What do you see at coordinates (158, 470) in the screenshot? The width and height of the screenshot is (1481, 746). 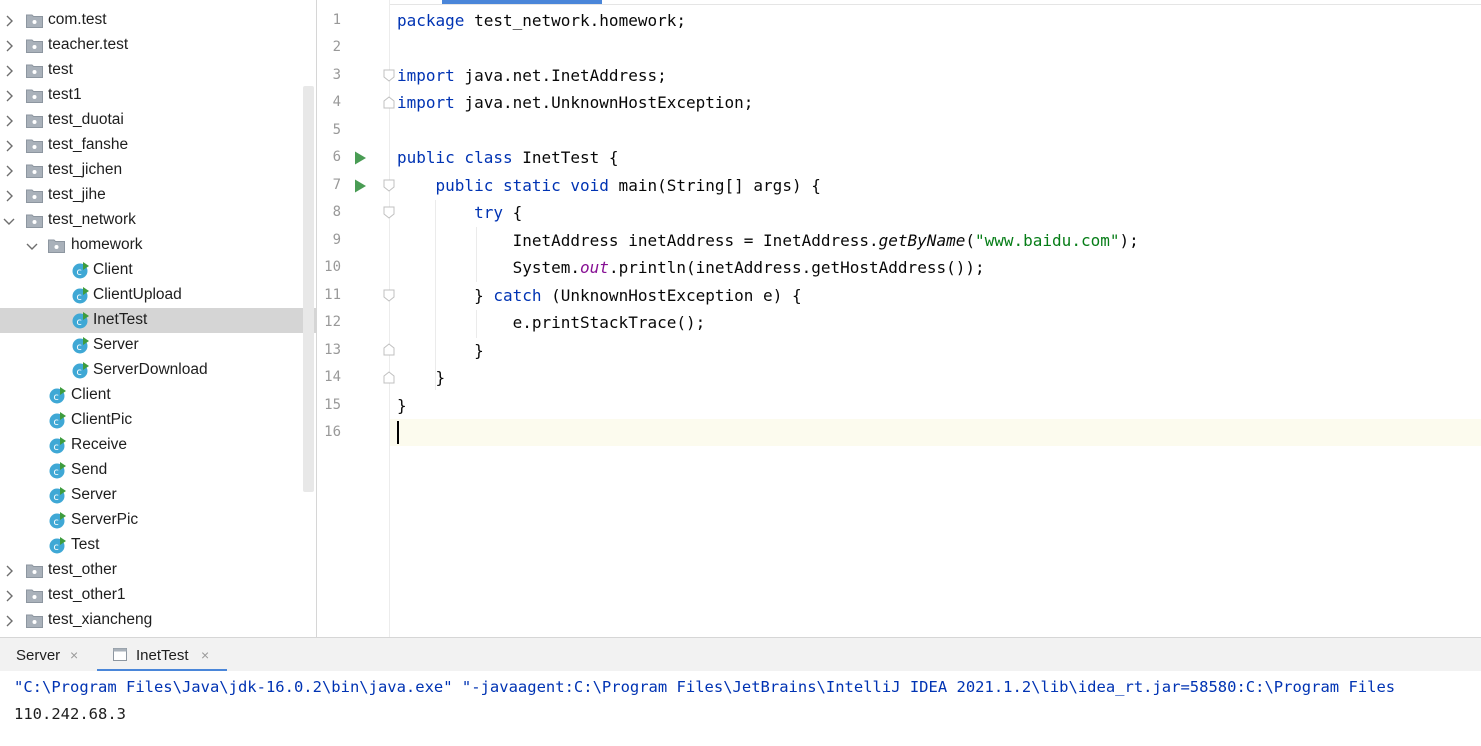 I see `tree-item-send: c Send` at bounding box center [158, 470].